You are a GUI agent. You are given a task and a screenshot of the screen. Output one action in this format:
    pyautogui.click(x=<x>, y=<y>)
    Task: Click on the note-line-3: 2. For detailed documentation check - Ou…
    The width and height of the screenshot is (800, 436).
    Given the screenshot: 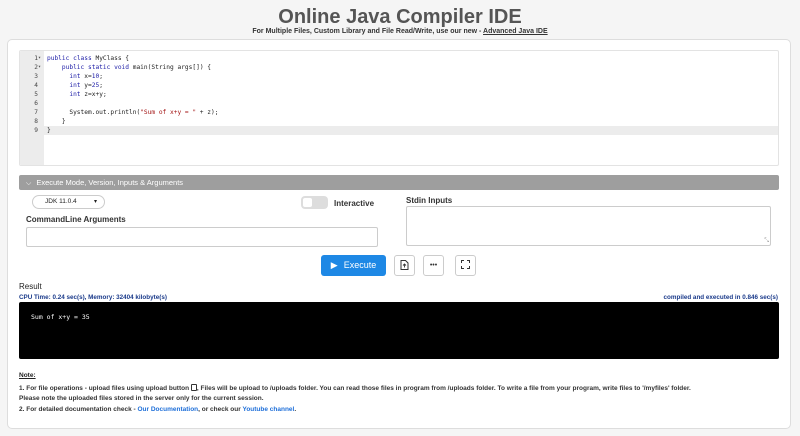 What is the action you would take?
    pyautogui.click(x=157, y=409)
    